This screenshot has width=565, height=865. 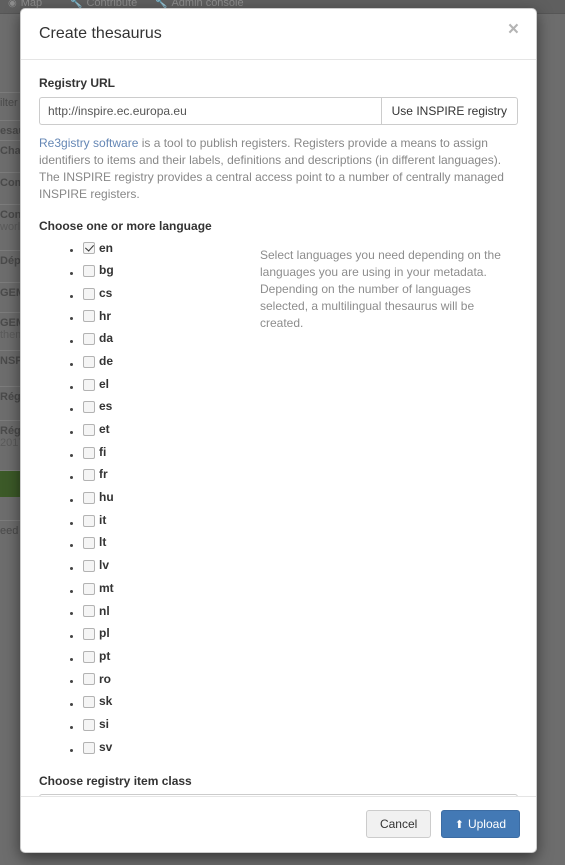 What do you see at coordinates (104, 383) in the screenshot?
I see `language-code: el` at bounding box center [104, 383].